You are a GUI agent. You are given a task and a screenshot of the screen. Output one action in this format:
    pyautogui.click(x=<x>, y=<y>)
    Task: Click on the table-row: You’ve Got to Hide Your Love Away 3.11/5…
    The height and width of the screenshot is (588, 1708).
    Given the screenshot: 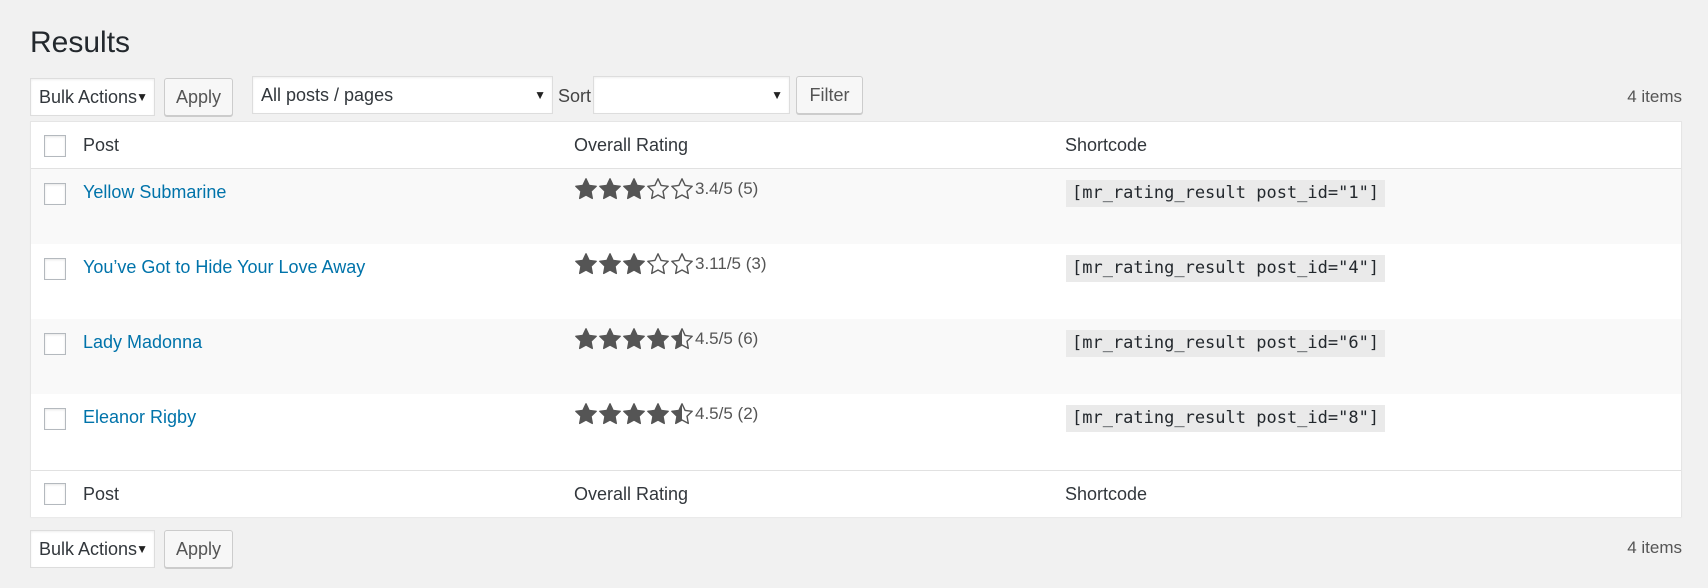 What is the action you would take?
    pyautogui.click(x=856, y=281)
    